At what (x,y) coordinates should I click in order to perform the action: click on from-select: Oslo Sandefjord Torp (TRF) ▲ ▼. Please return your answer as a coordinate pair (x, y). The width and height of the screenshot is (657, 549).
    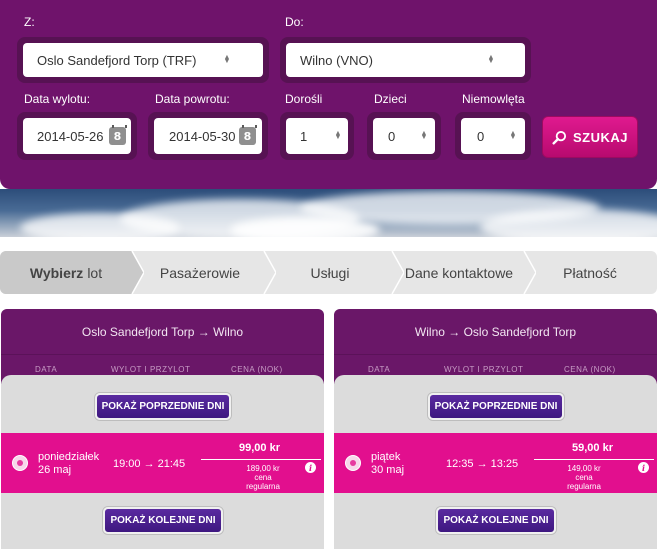
    Looking at the image, I should click on (143, 60).